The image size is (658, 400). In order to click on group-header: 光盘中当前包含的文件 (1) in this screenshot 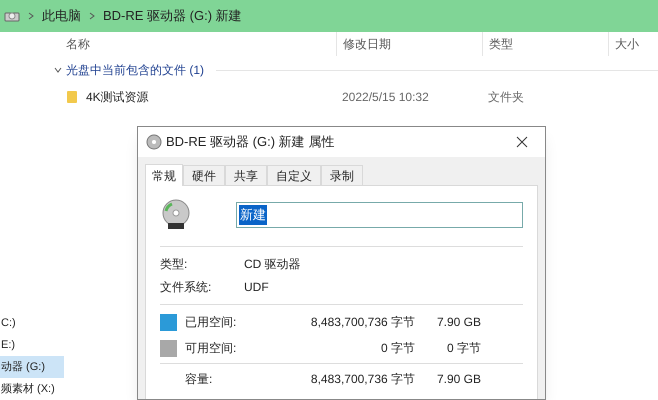, I will do `click(135, 70)`.